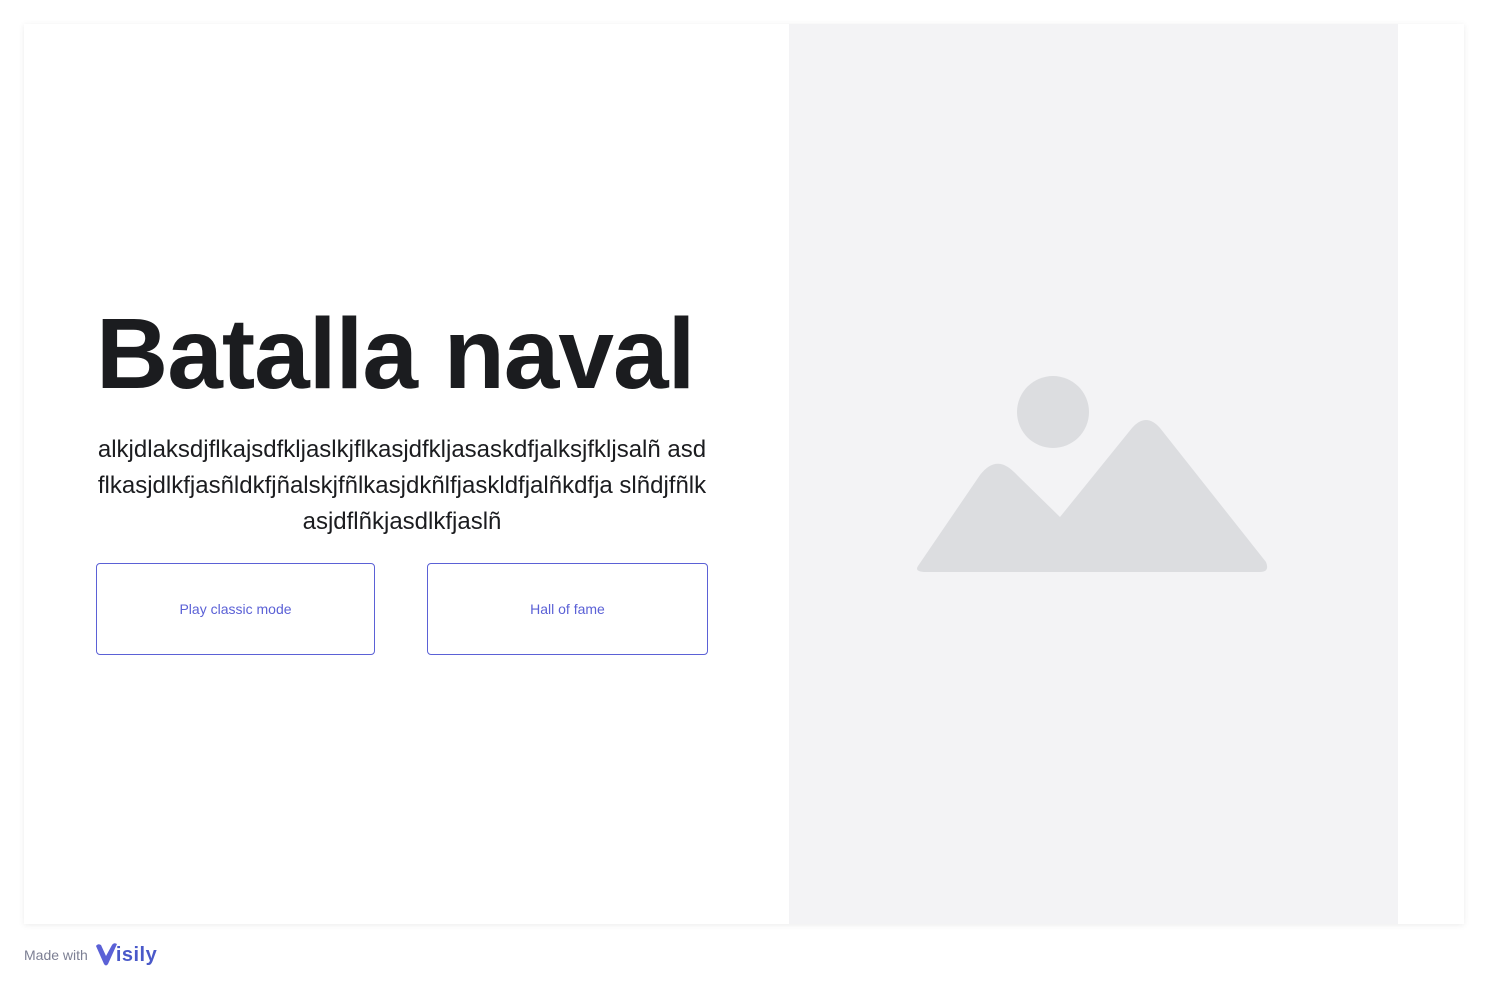 Image resolution: width=1488 pixels, height=988 pixels. I want to click on play-classic-mode-button: Play classic mode, so click(235, 609).